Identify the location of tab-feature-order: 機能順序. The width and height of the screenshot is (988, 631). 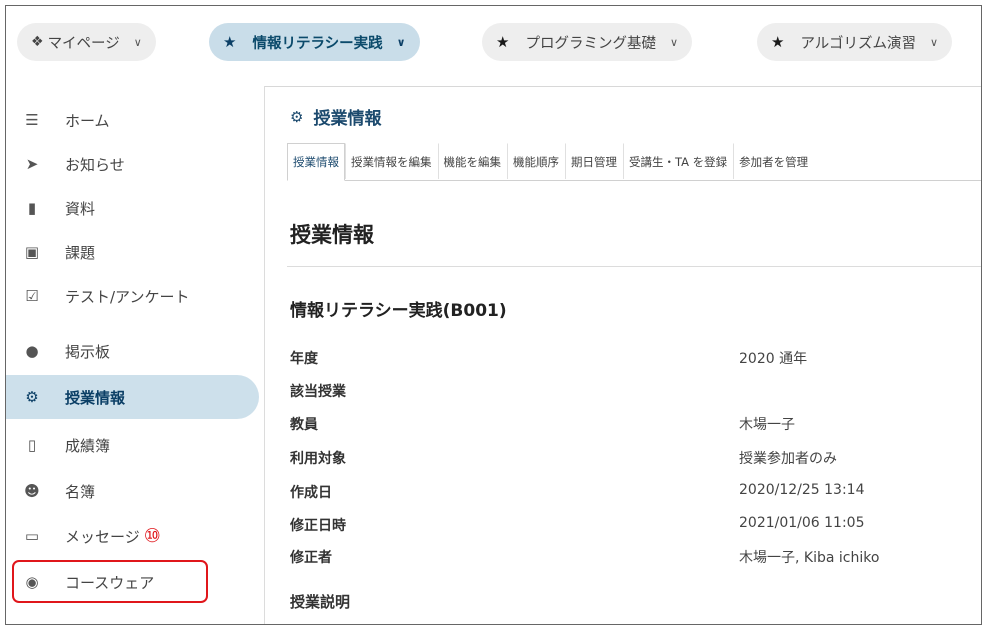
(536, 161).